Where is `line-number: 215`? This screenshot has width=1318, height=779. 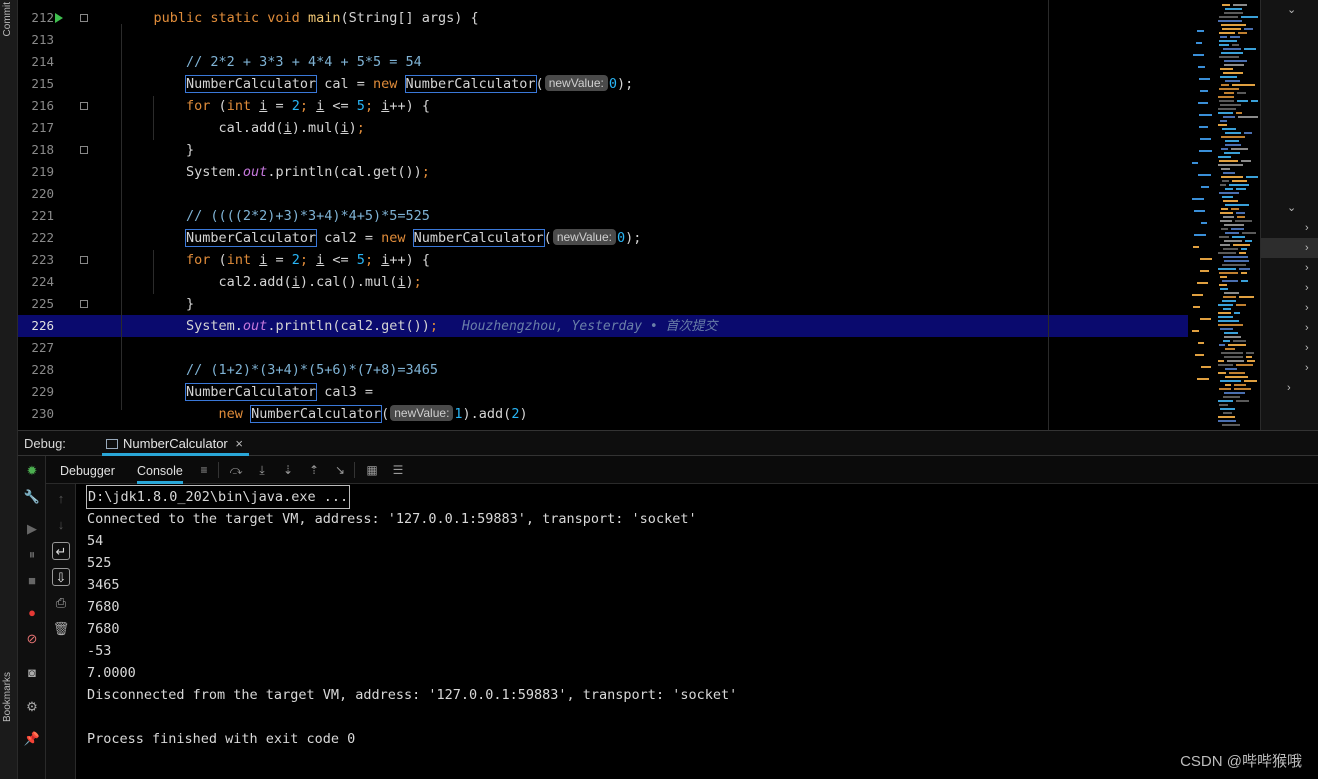
line-number: 215 is located at coordinates (36, 84).